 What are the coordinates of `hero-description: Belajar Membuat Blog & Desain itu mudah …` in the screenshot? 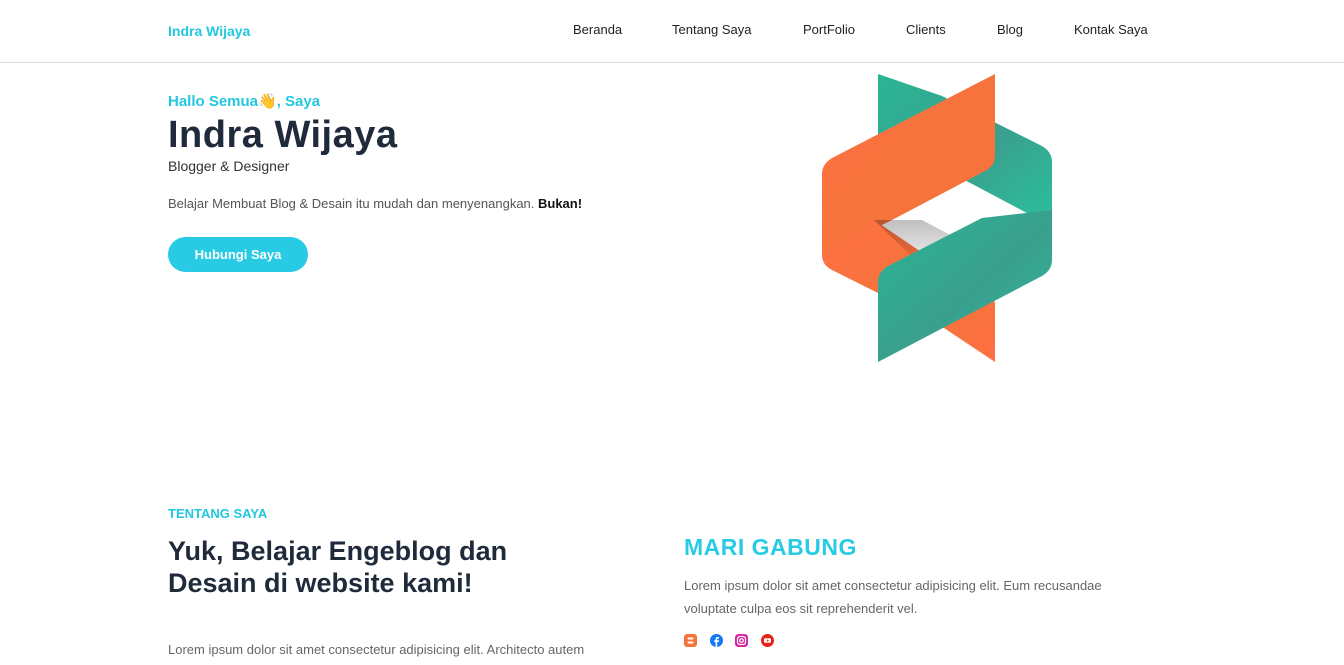 It's located at (375, 203).